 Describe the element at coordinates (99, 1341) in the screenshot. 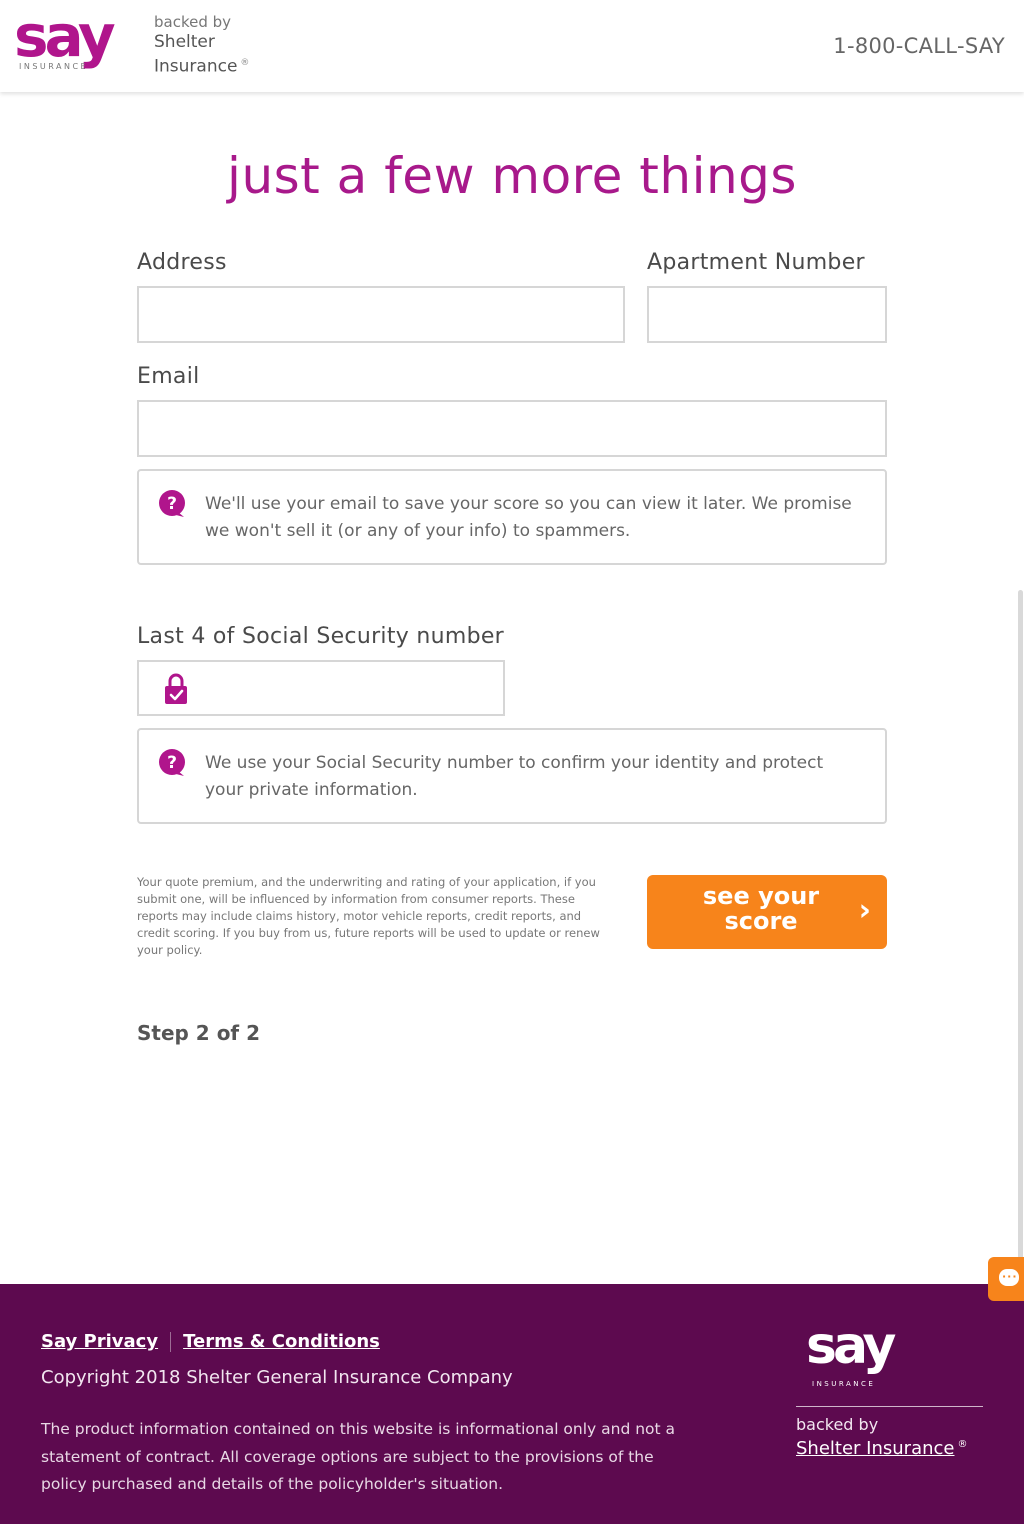

I see `privacy-link: Say Privacy` at that location.